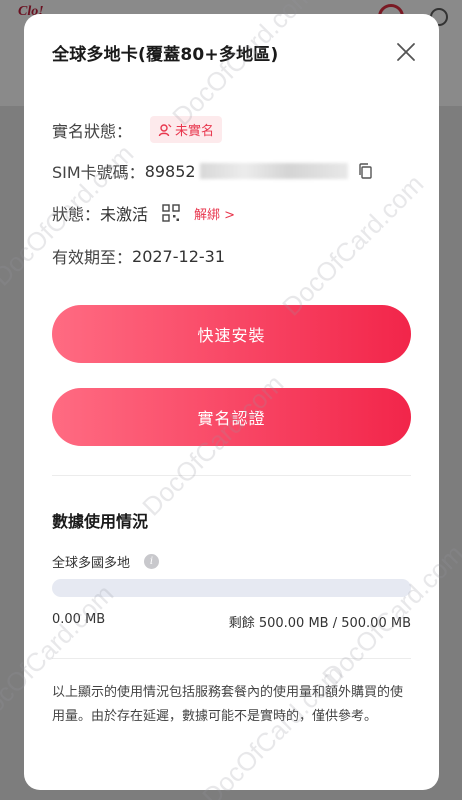 The height and width of the screenshot is (800, 462). Describe the element at coordinates (76, 214) in the screenshot. I see `state-label: 狀態：` at that location.